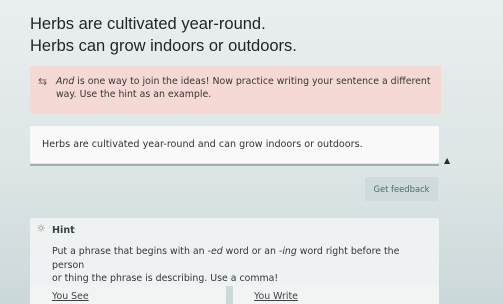 Image resolution: width=503 pixels, height=304 pixels. What do you see at coordinates (401, 189) in the screenshot?
I see `get-feedback-button: Get feedback` at bounding box center [401, 189].